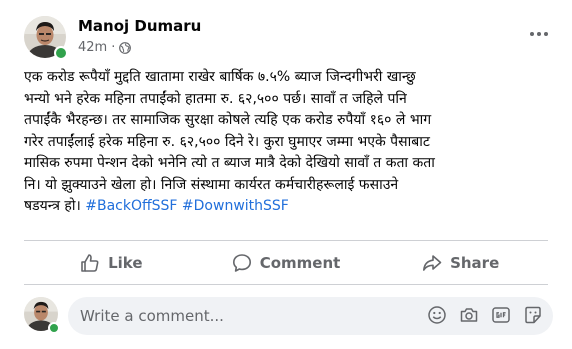 The image size is (572, 349). What do you see at coordinates (131, 206) in the screenshot?
I see `hashtag-link: #BackOffSSF` at bounding box center [131, 206].